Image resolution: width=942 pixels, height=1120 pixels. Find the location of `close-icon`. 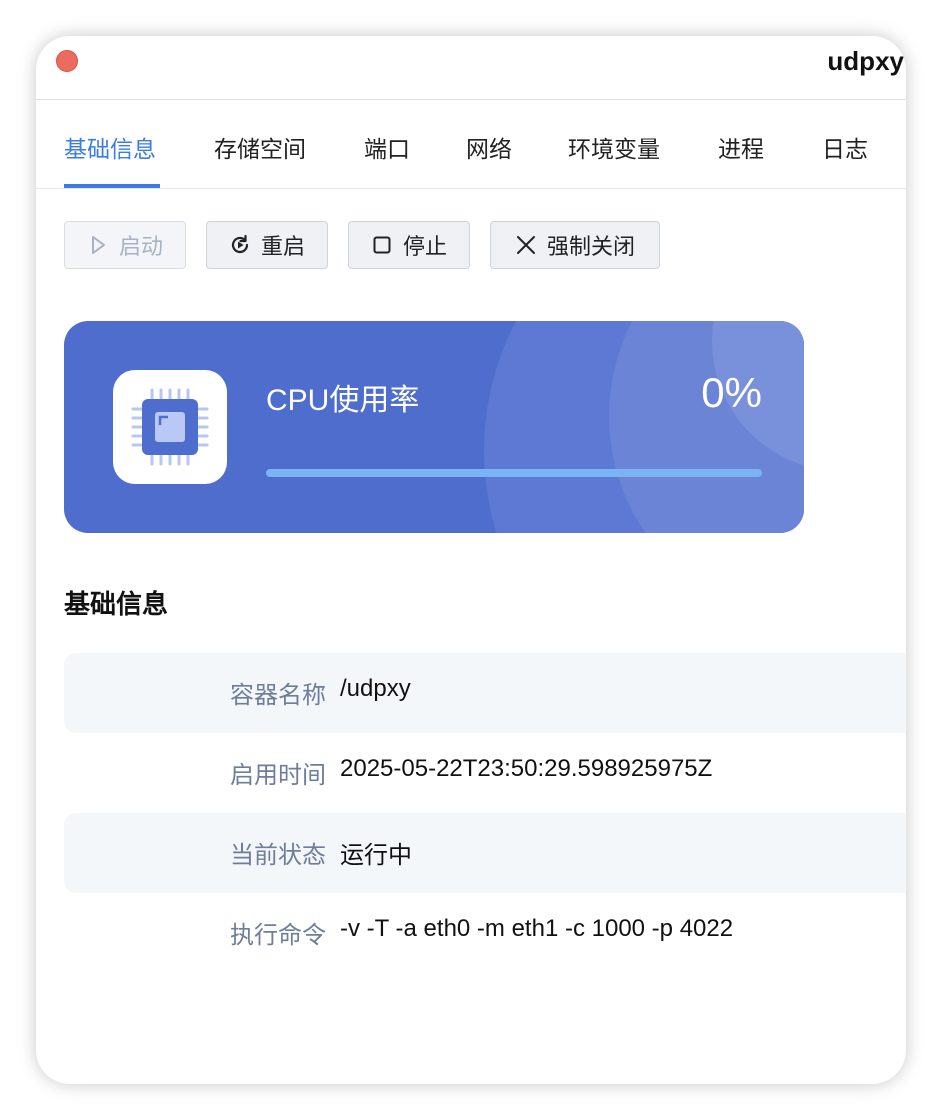

close-icon is located at coordinates (525, 245).